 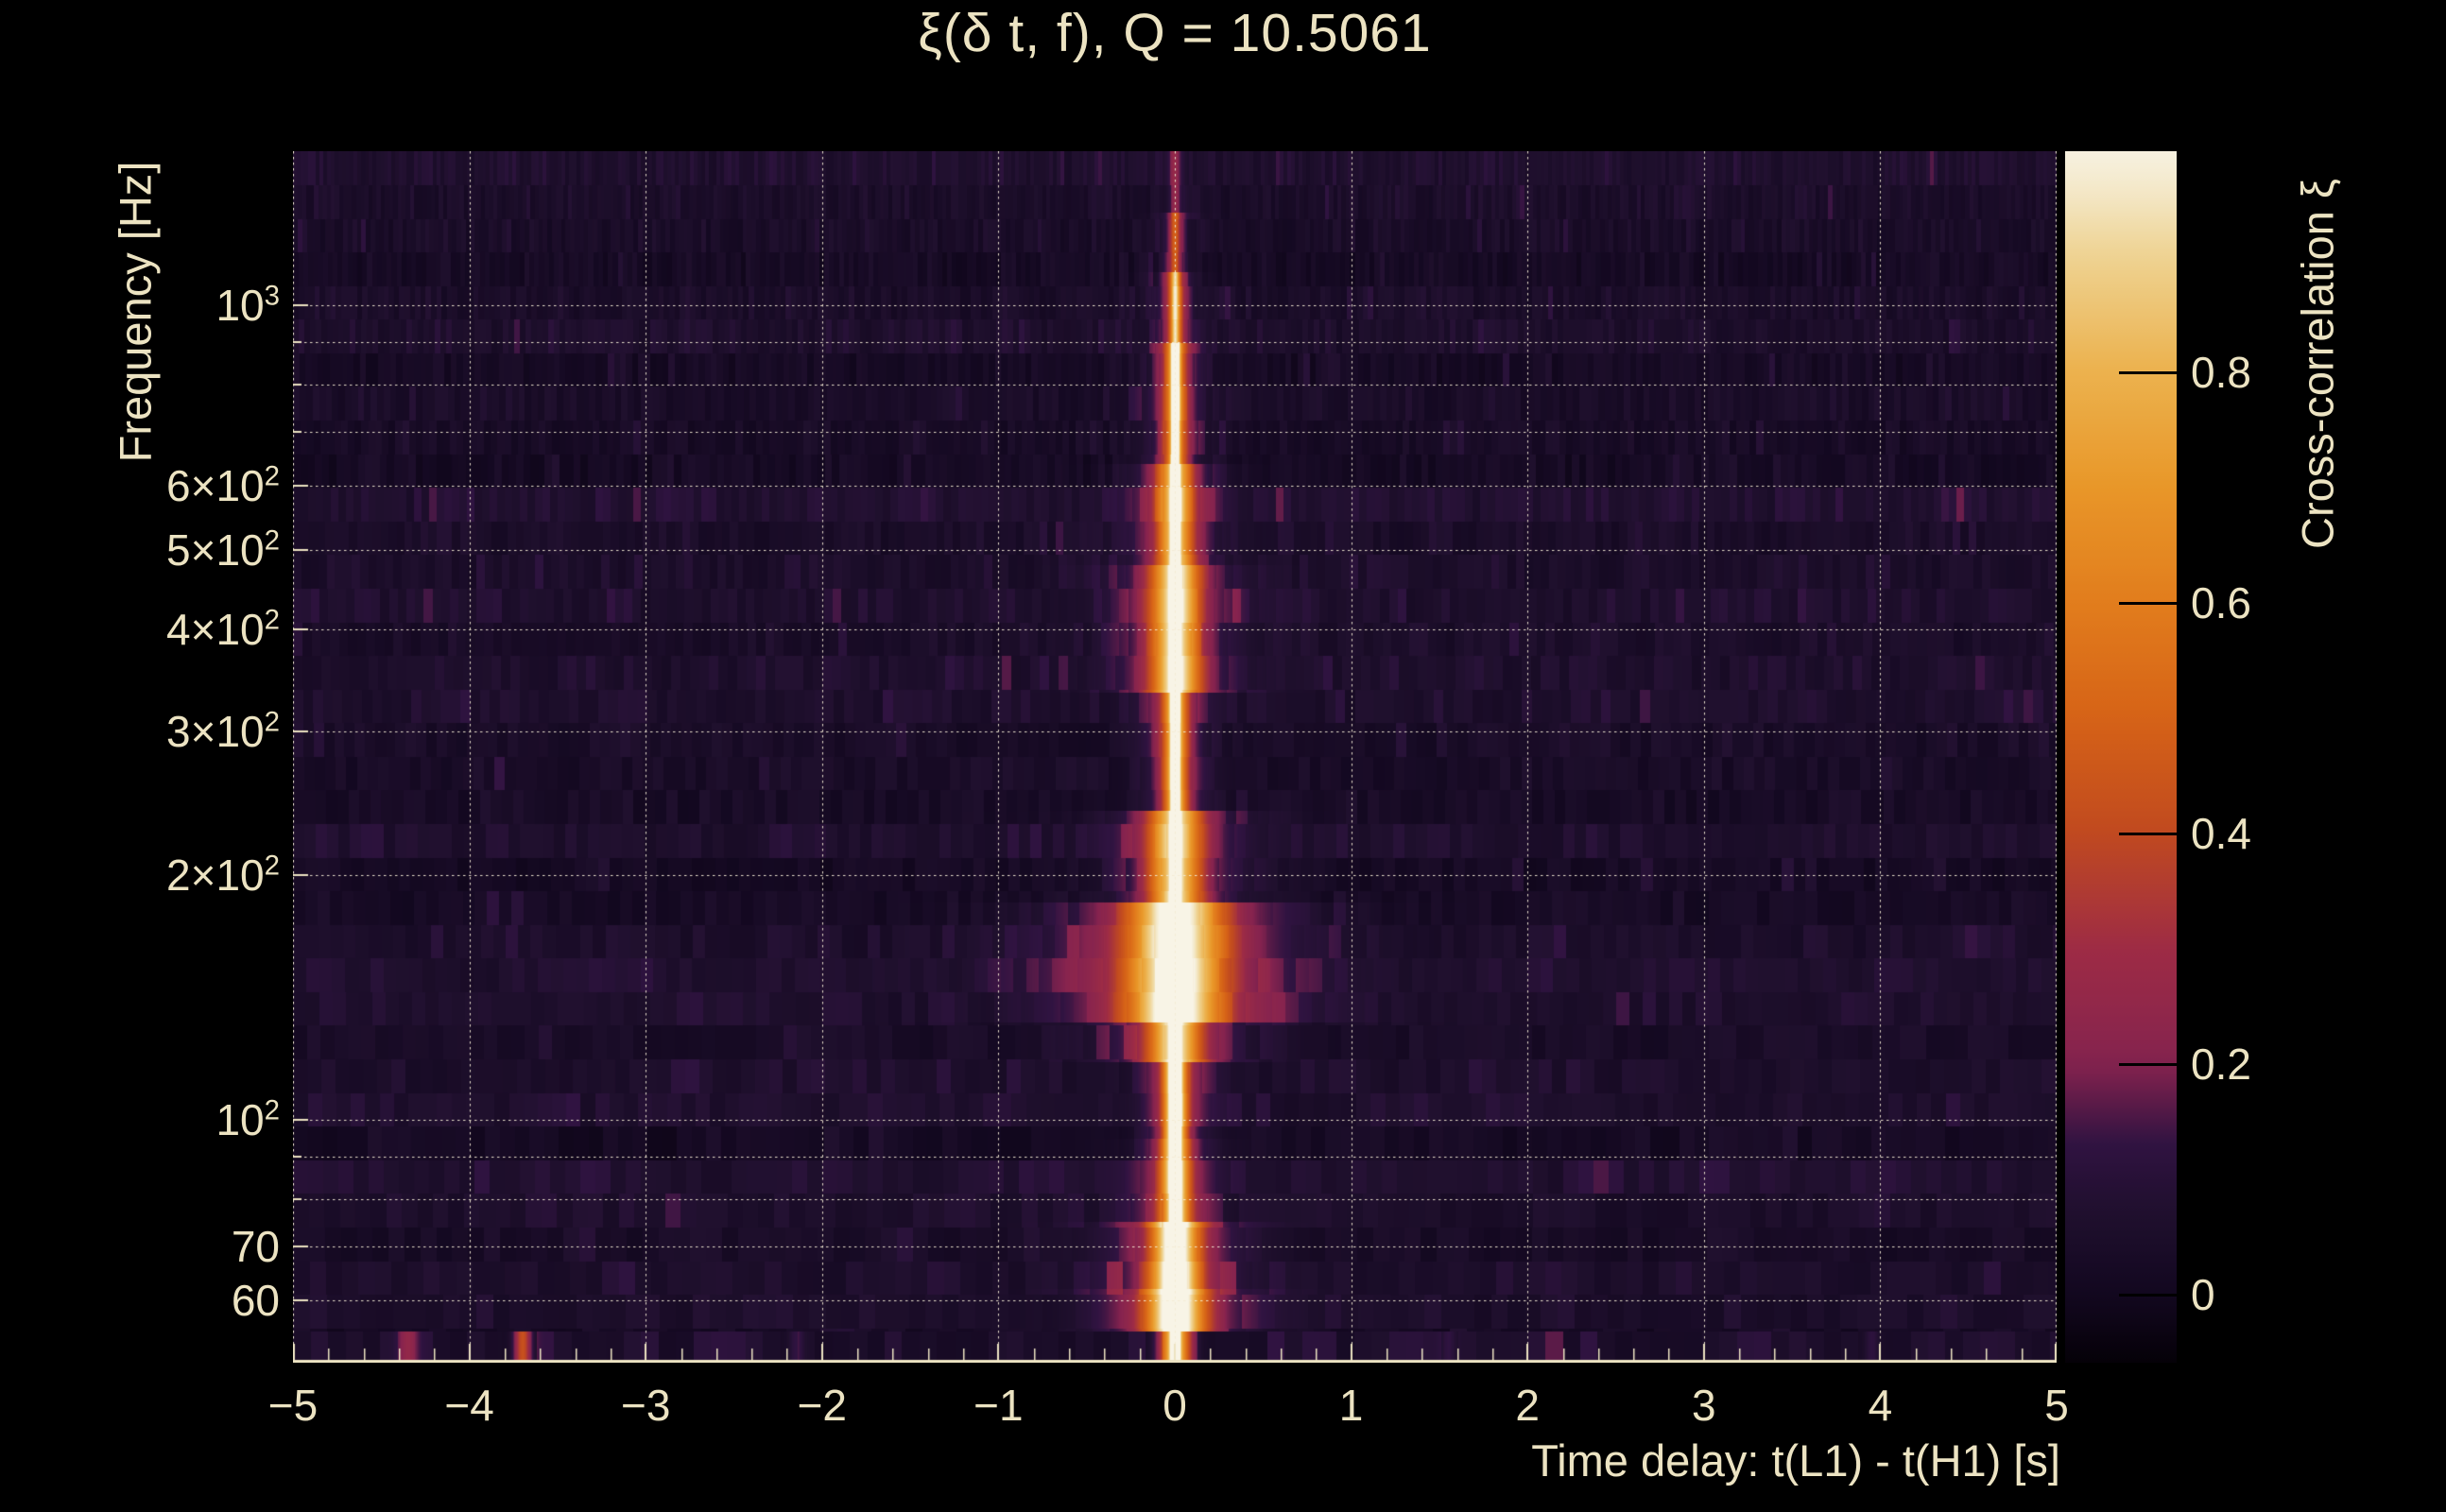 What do you see at coordinates (1528, 1405) in the screenshot?
I see `x-tick-label: 2` at bounding box center [1528, 1405].